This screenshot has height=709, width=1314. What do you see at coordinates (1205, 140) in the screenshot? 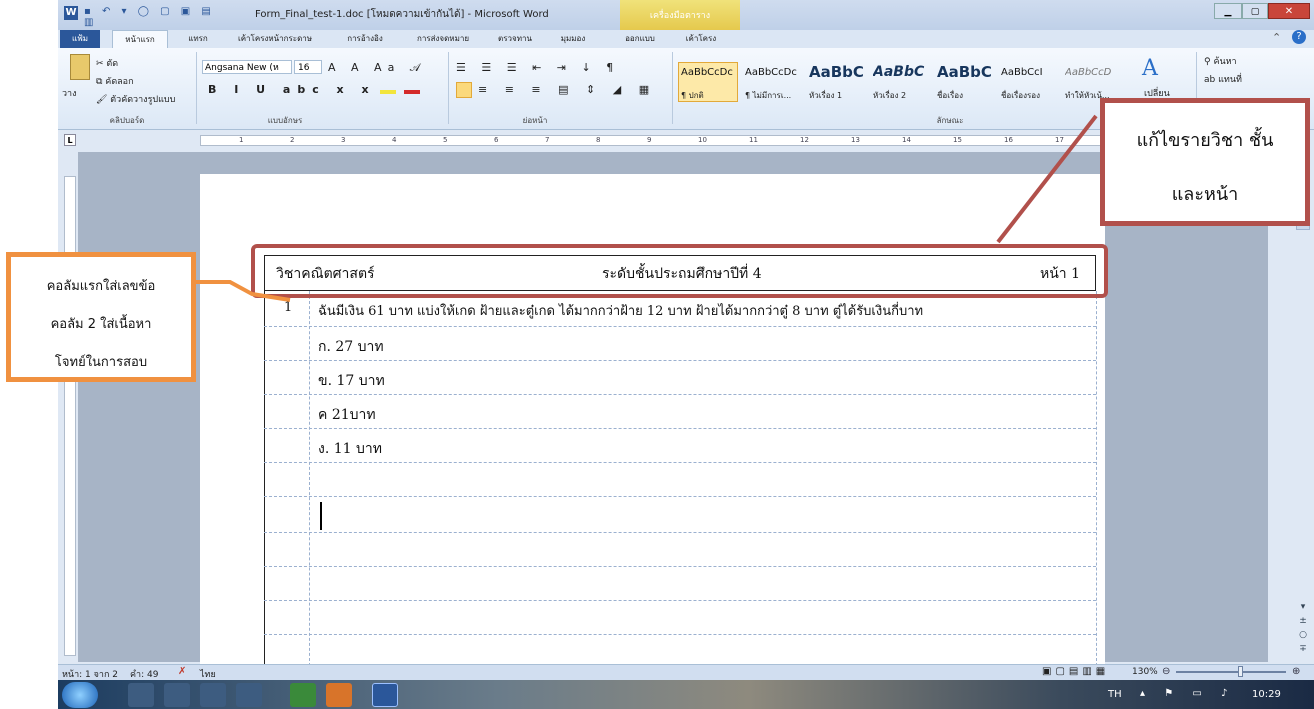
I see `callout-line: แก้ไขรายวิชา ชั้น` at bounding box center [1205, 140].